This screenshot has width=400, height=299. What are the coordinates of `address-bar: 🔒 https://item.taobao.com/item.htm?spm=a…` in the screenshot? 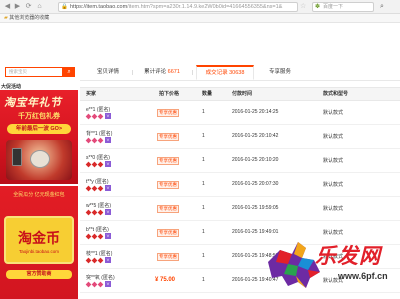 It's located at (178, 7).